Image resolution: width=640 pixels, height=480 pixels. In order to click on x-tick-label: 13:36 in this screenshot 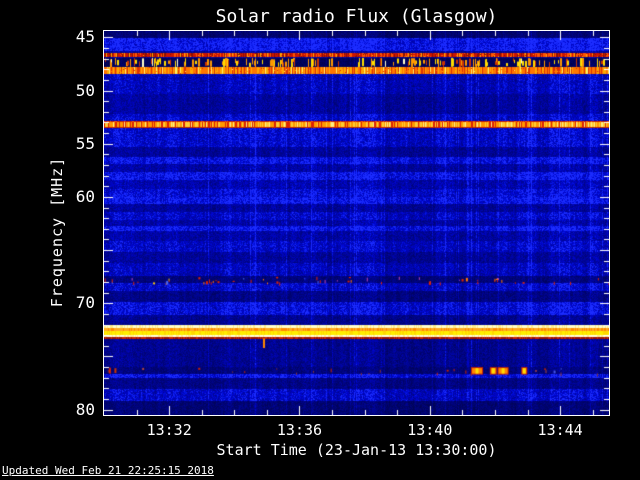, I will do `click(299, 430)`.